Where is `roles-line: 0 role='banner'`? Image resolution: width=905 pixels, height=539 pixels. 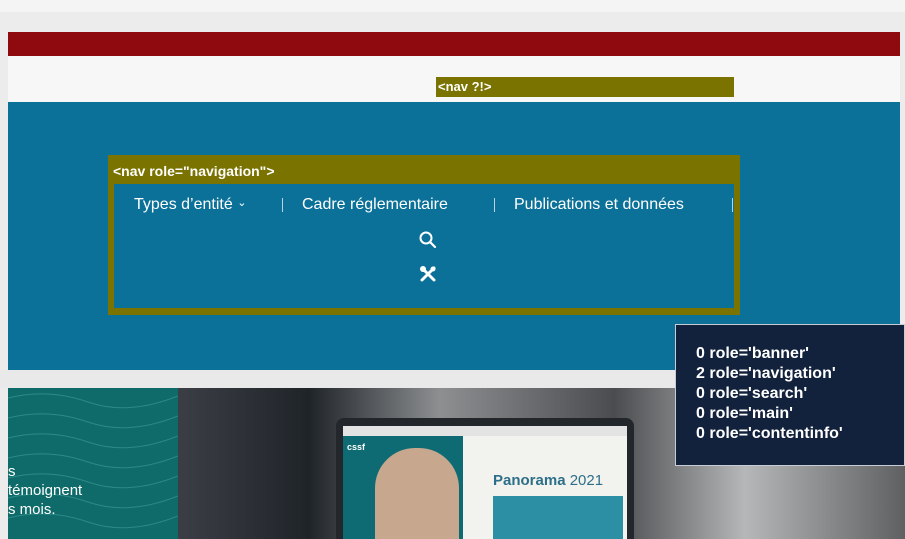
roles-line: 0 role='banner' is located at coordinates (752, 353).